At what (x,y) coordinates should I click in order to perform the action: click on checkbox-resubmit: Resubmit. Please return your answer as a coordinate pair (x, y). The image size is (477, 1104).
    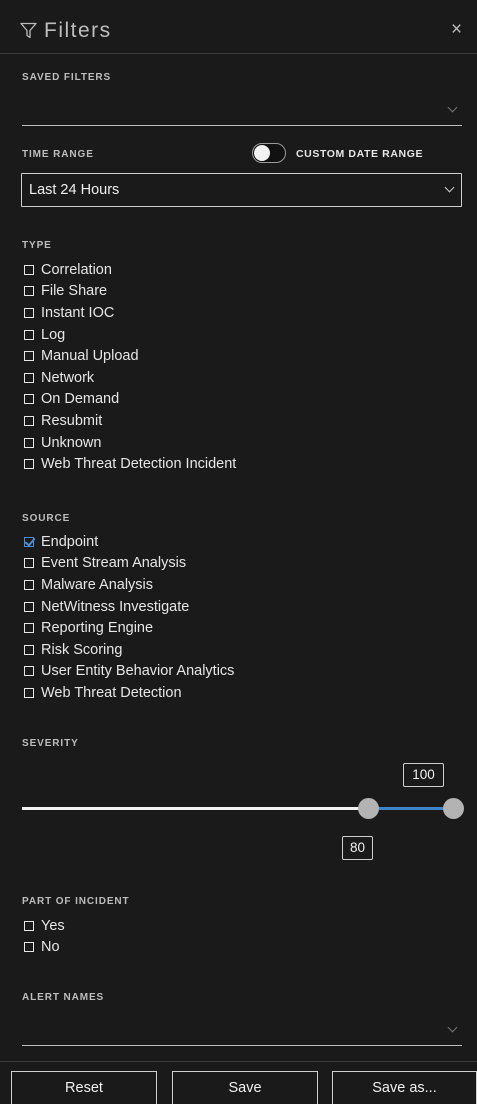
    Looking at the image, I should click on (130, 421).